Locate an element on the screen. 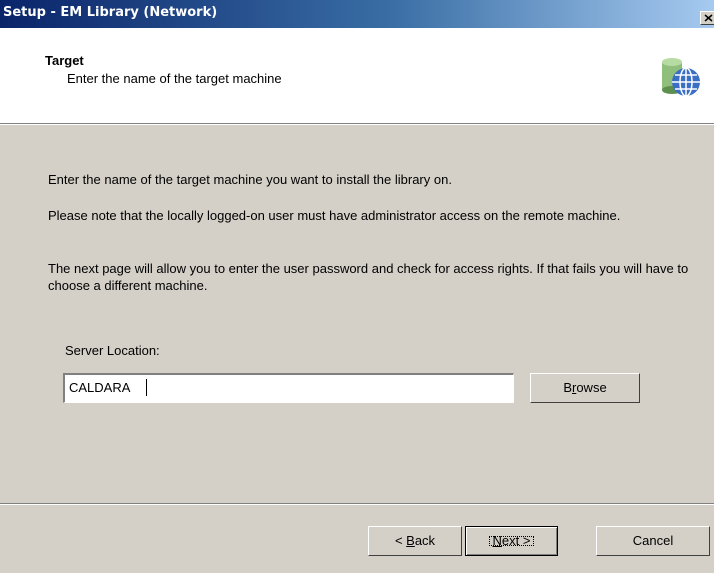 Image resolution: width=714 pixels, height=573 pixels. text-caret is located at coordinates (146, 387).